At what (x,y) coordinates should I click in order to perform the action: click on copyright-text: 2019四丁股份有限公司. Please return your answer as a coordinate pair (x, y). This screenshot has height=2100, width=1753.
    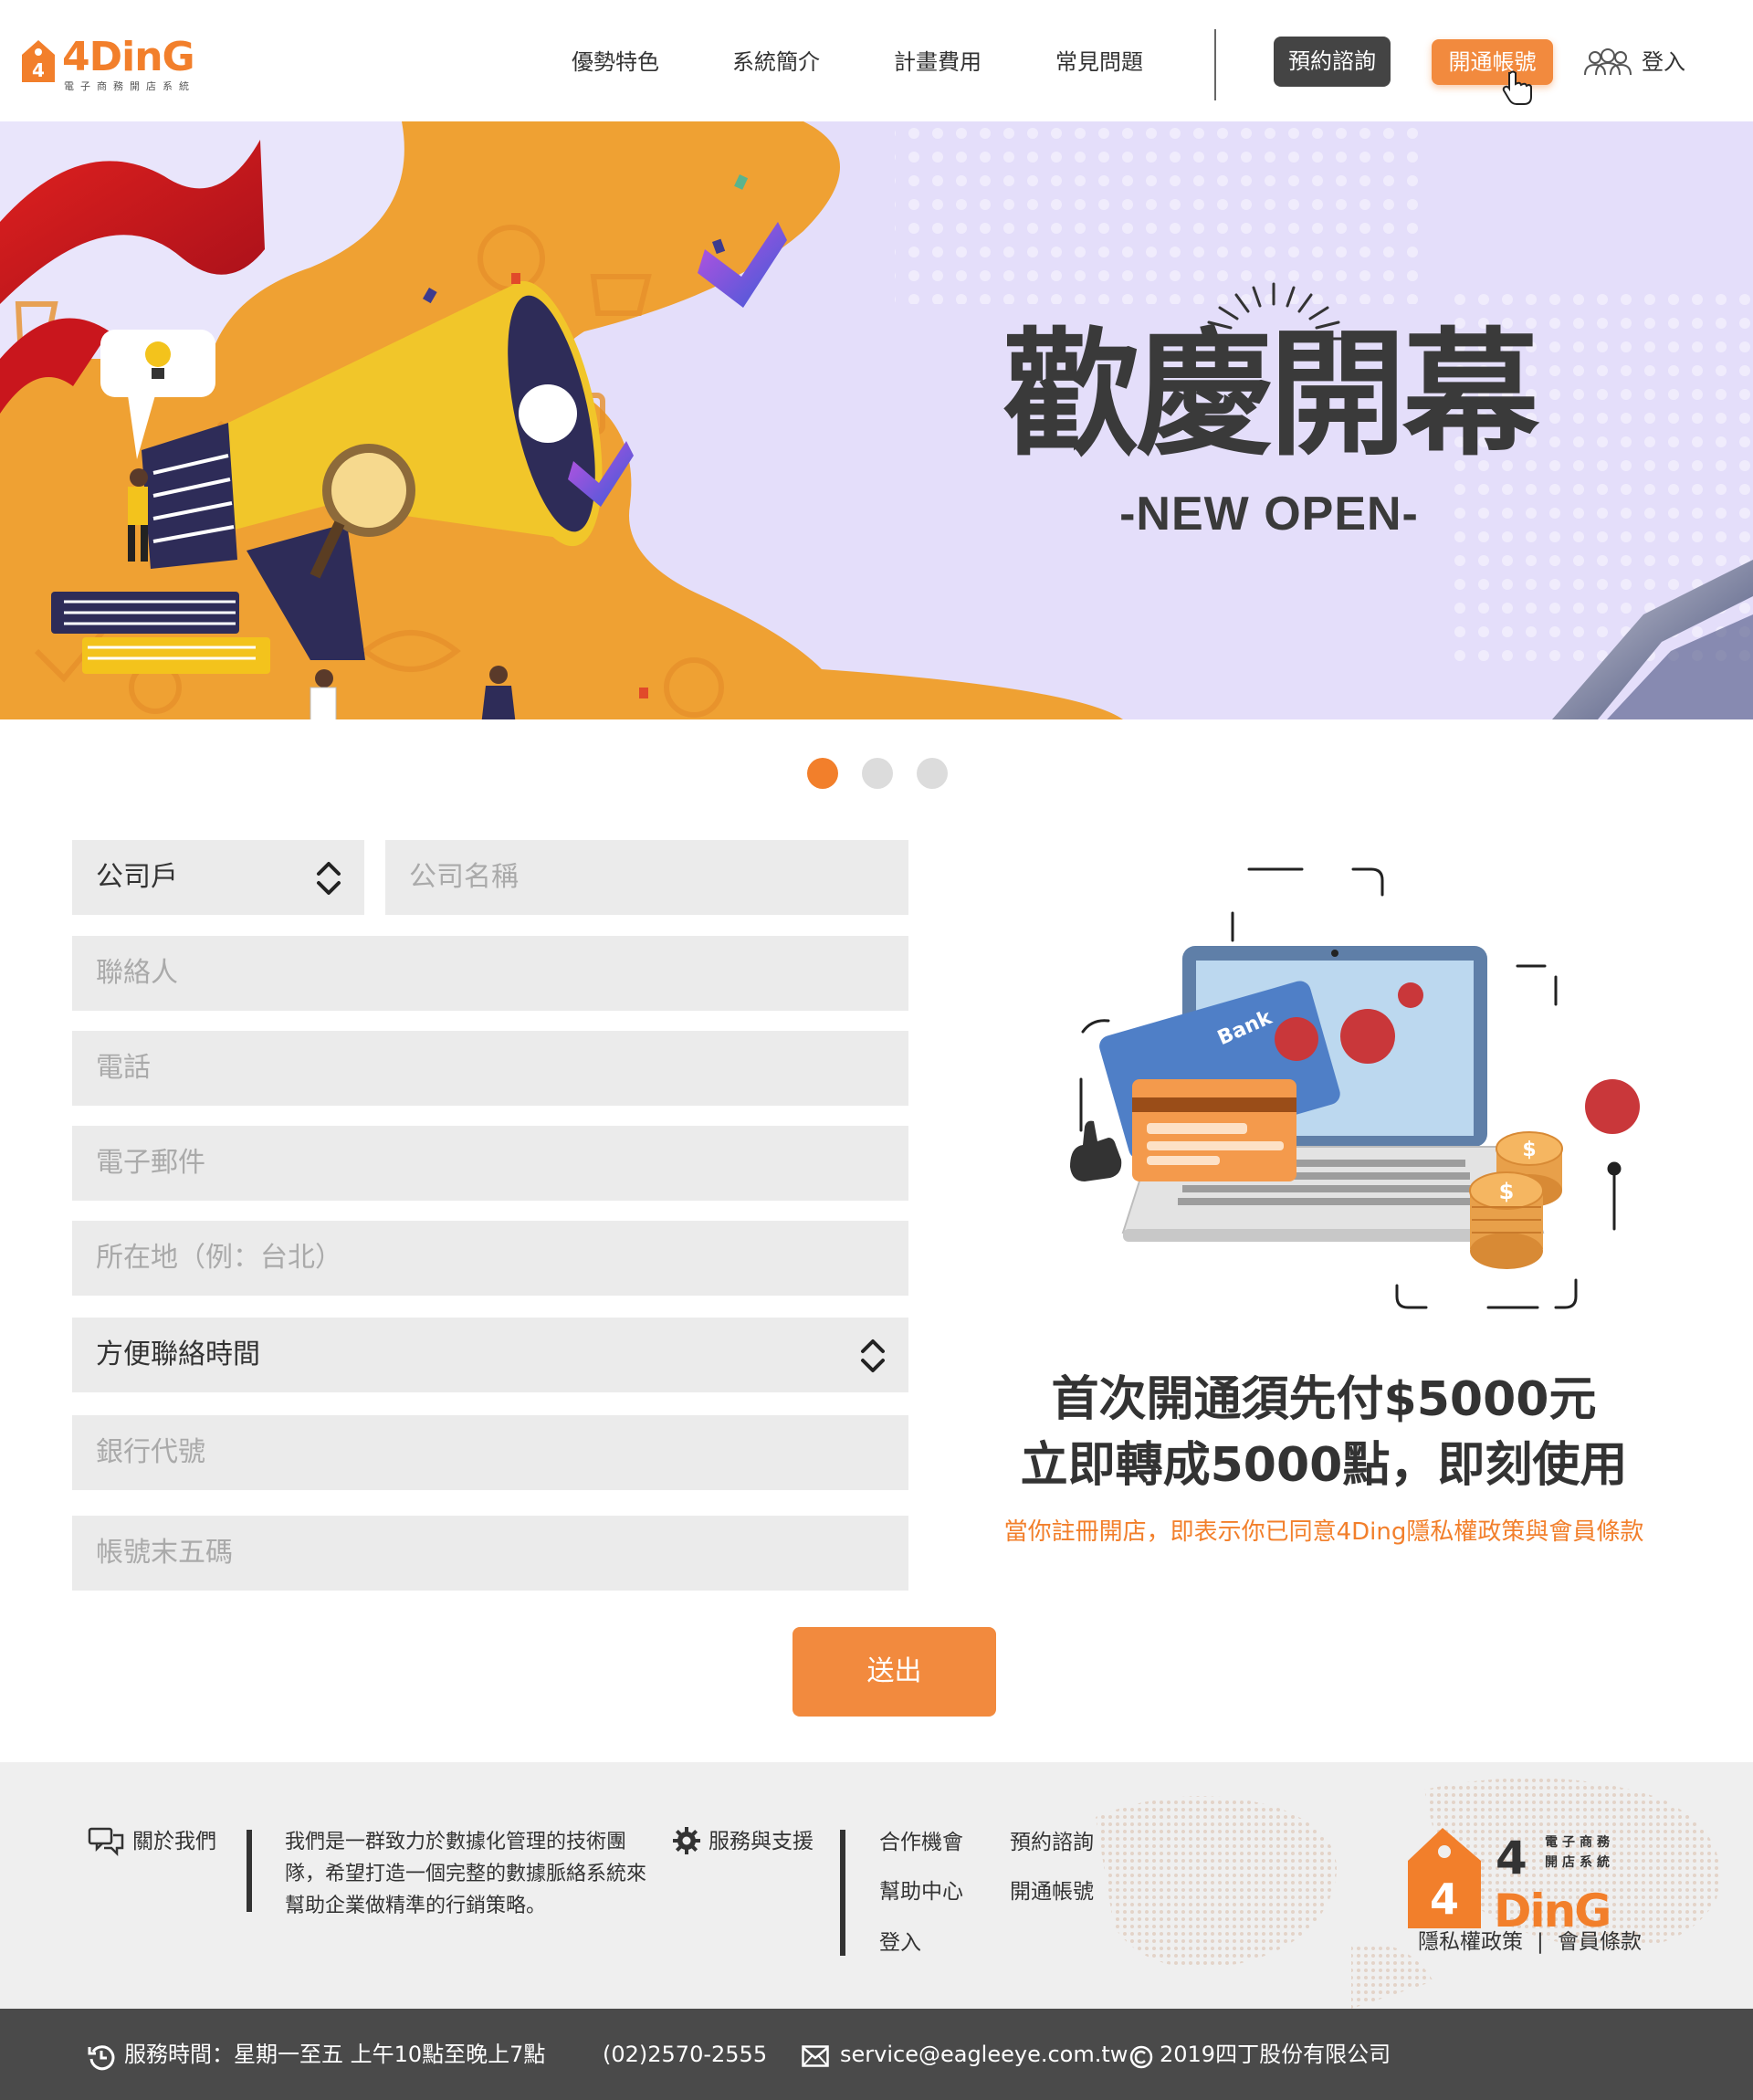
    Looking at the image, I should click on (1275, 2054).